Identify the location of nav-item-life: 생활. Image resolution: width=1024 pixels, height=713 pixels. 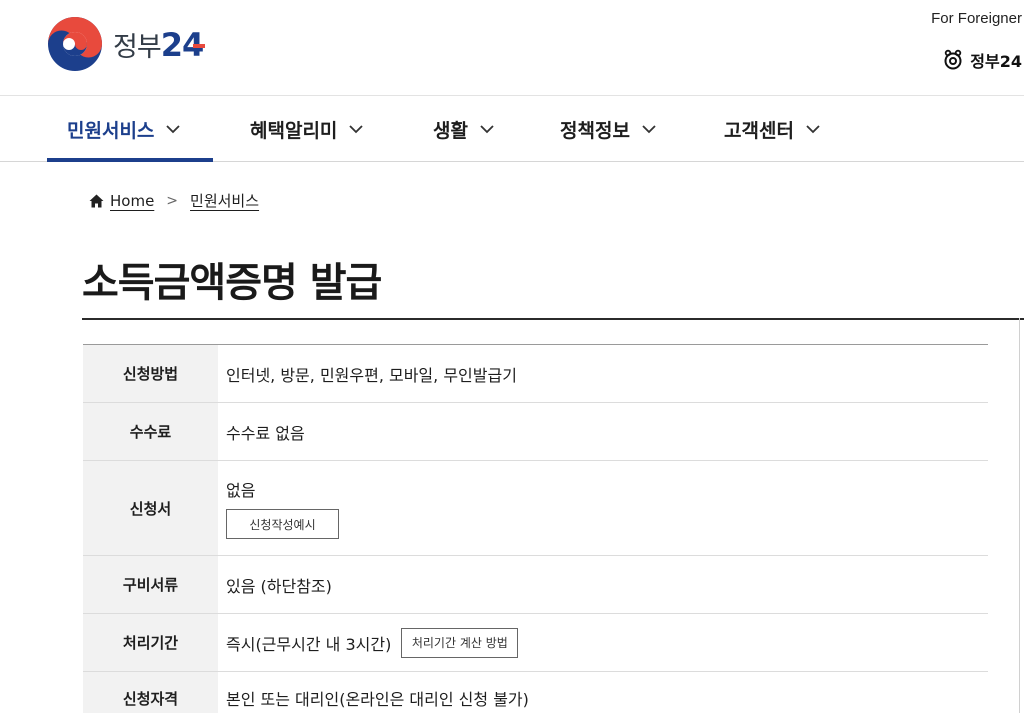
(463, 129).